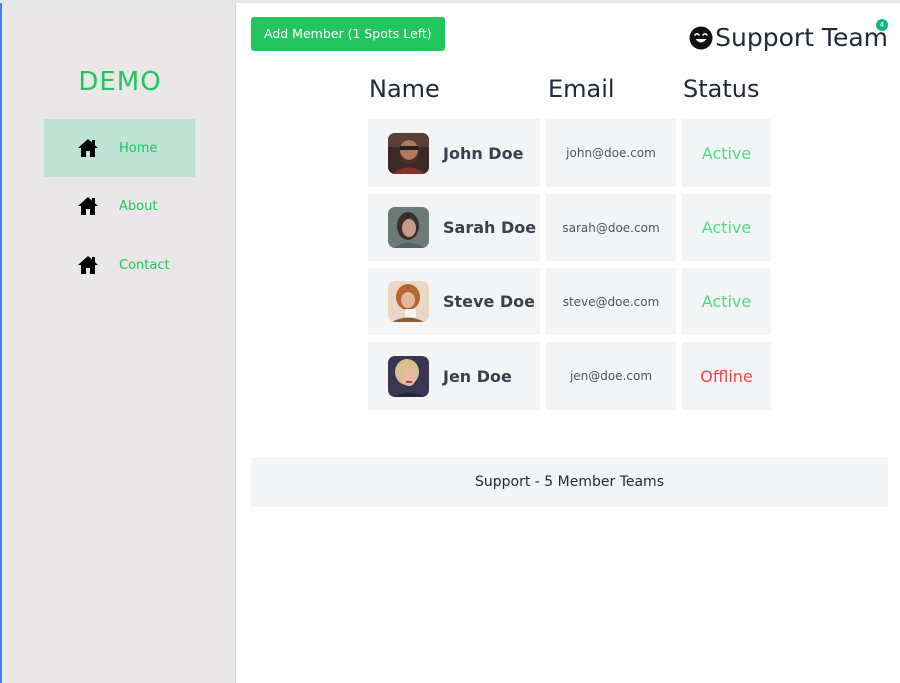  I want to click on status-badge: Offline, so click(726, 376).